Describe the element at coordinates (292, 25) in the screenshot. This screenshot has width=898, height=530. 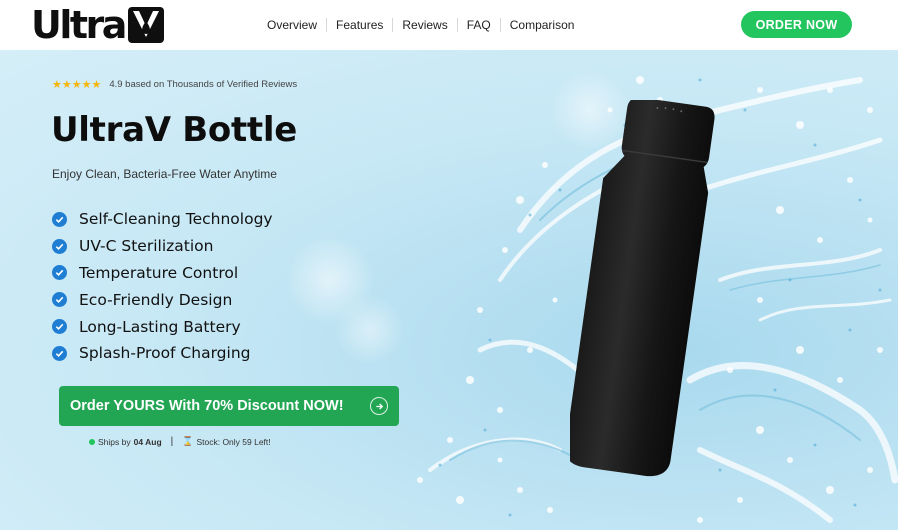
I see `nav-overview: Overview` at that location.